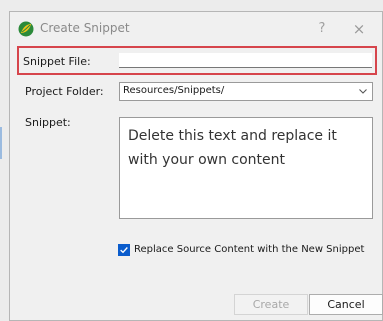  Describe the element at coordinates (26, 29) in the screenshot. I see `app-logo-icon` at that location.